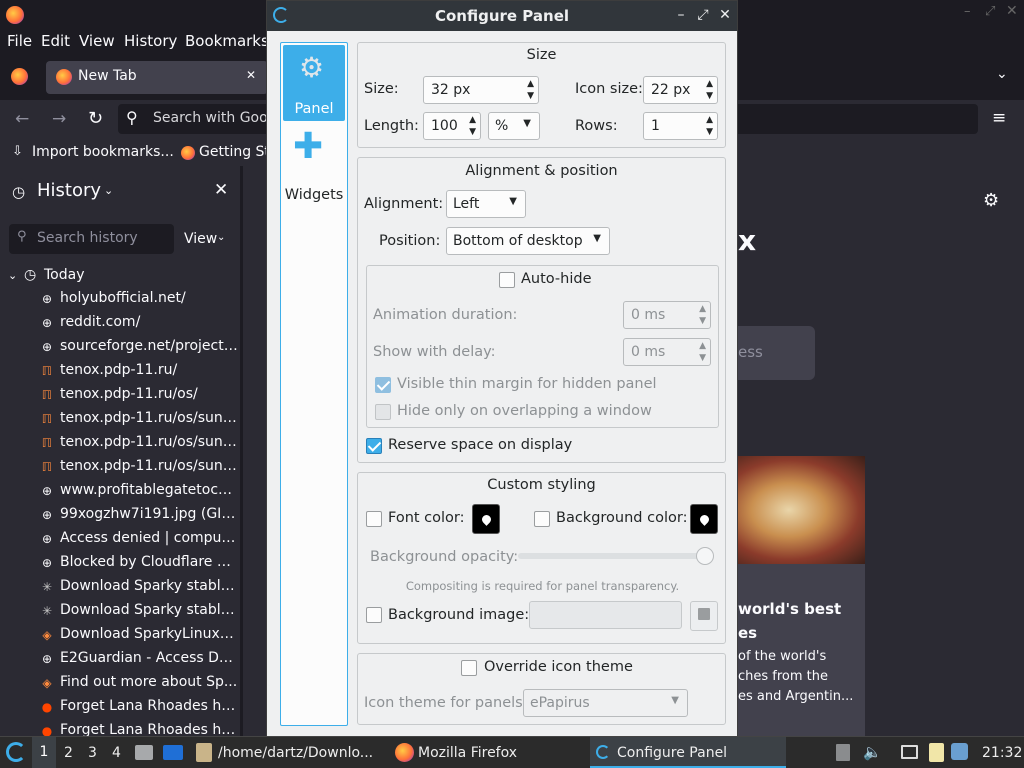  Describe the element at coordinates (97, 41) in the screenshot. I see `menu-view: View` at that location.